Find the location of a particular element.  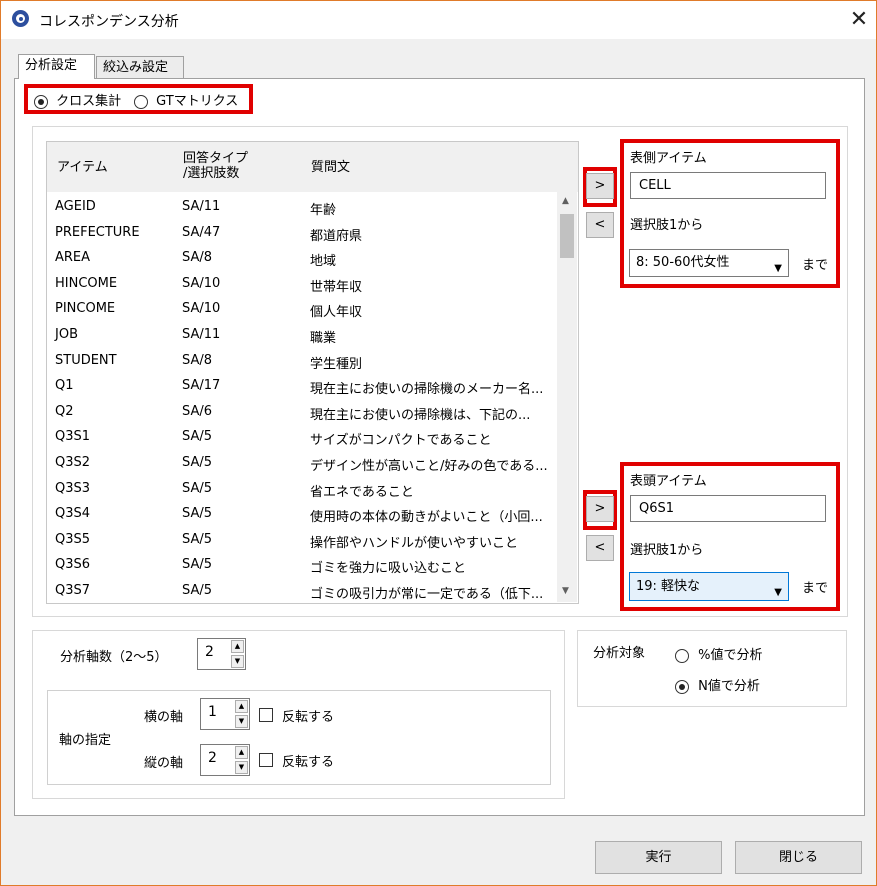

side-item-title: 表側アイテム is located at coordinates (668, 158).